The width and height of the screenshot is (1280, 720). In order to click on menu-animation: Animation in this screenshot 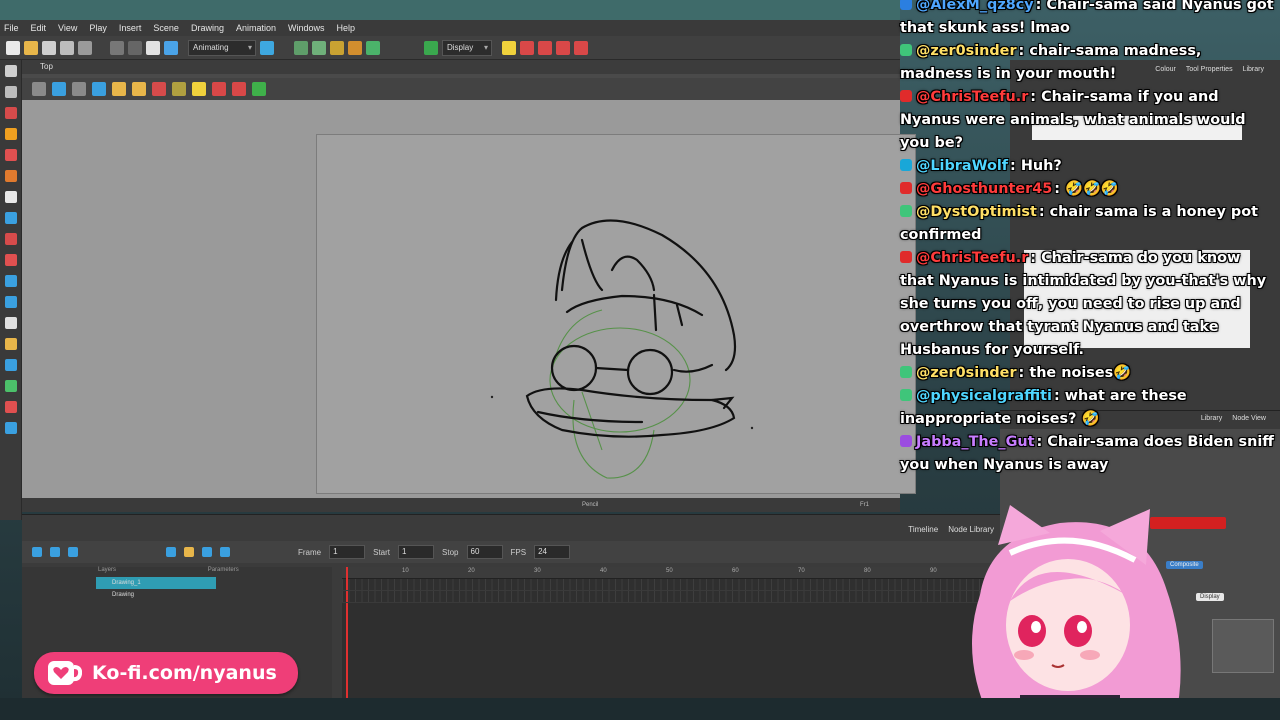, I will do `click(256, 28)`.